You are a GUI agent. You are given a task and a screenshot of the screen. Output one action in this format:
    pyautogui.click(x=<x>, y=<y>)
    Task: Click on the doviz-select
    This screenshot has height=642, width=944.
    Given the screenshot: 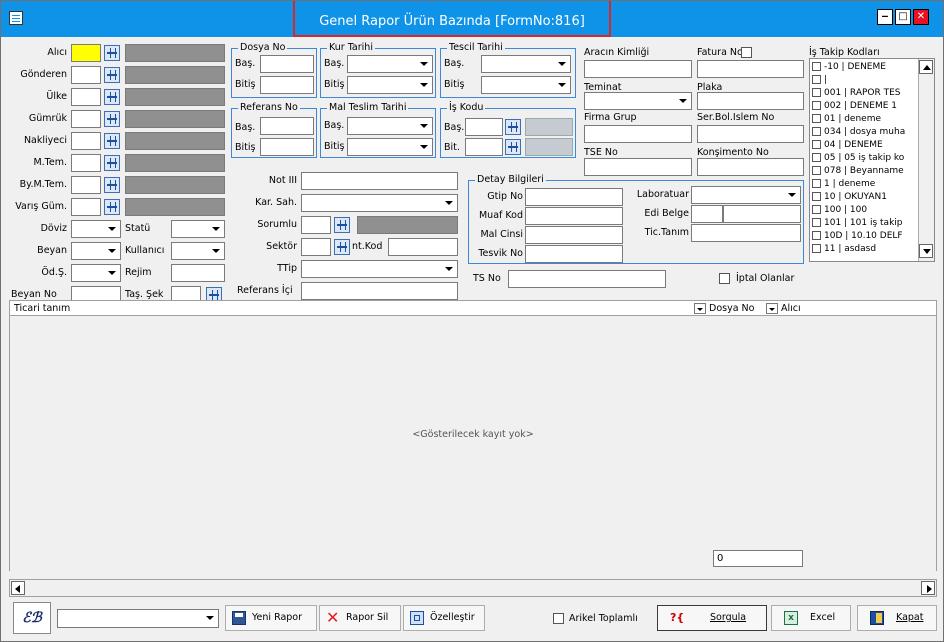 What is the action you would take?
    pyautogui.click(x=96, y=229)
    